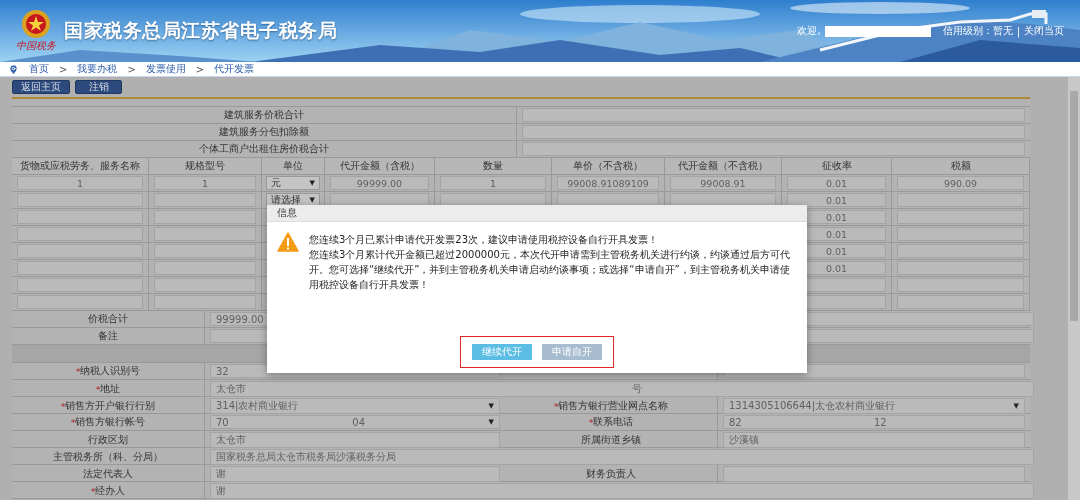 This screenshot has width=1080, height=500. I want to click on site-title: 国家税务总局江苏省电子税务局, so click(200, 30).